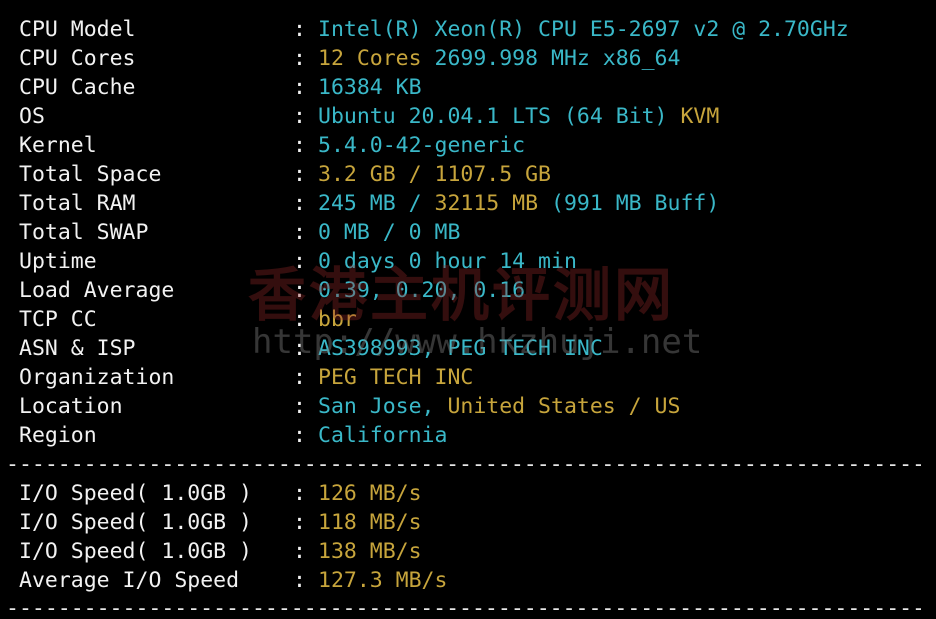 This screenshot has width=936, height=619. I want to click on value-segment: PEG TECH INC, so click(396, 377).